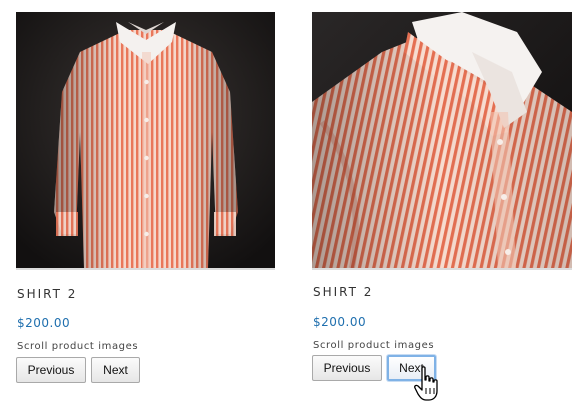 This screenshot has width=577, height=409. I want to click on next-image-button: Next, so click(115, 370).